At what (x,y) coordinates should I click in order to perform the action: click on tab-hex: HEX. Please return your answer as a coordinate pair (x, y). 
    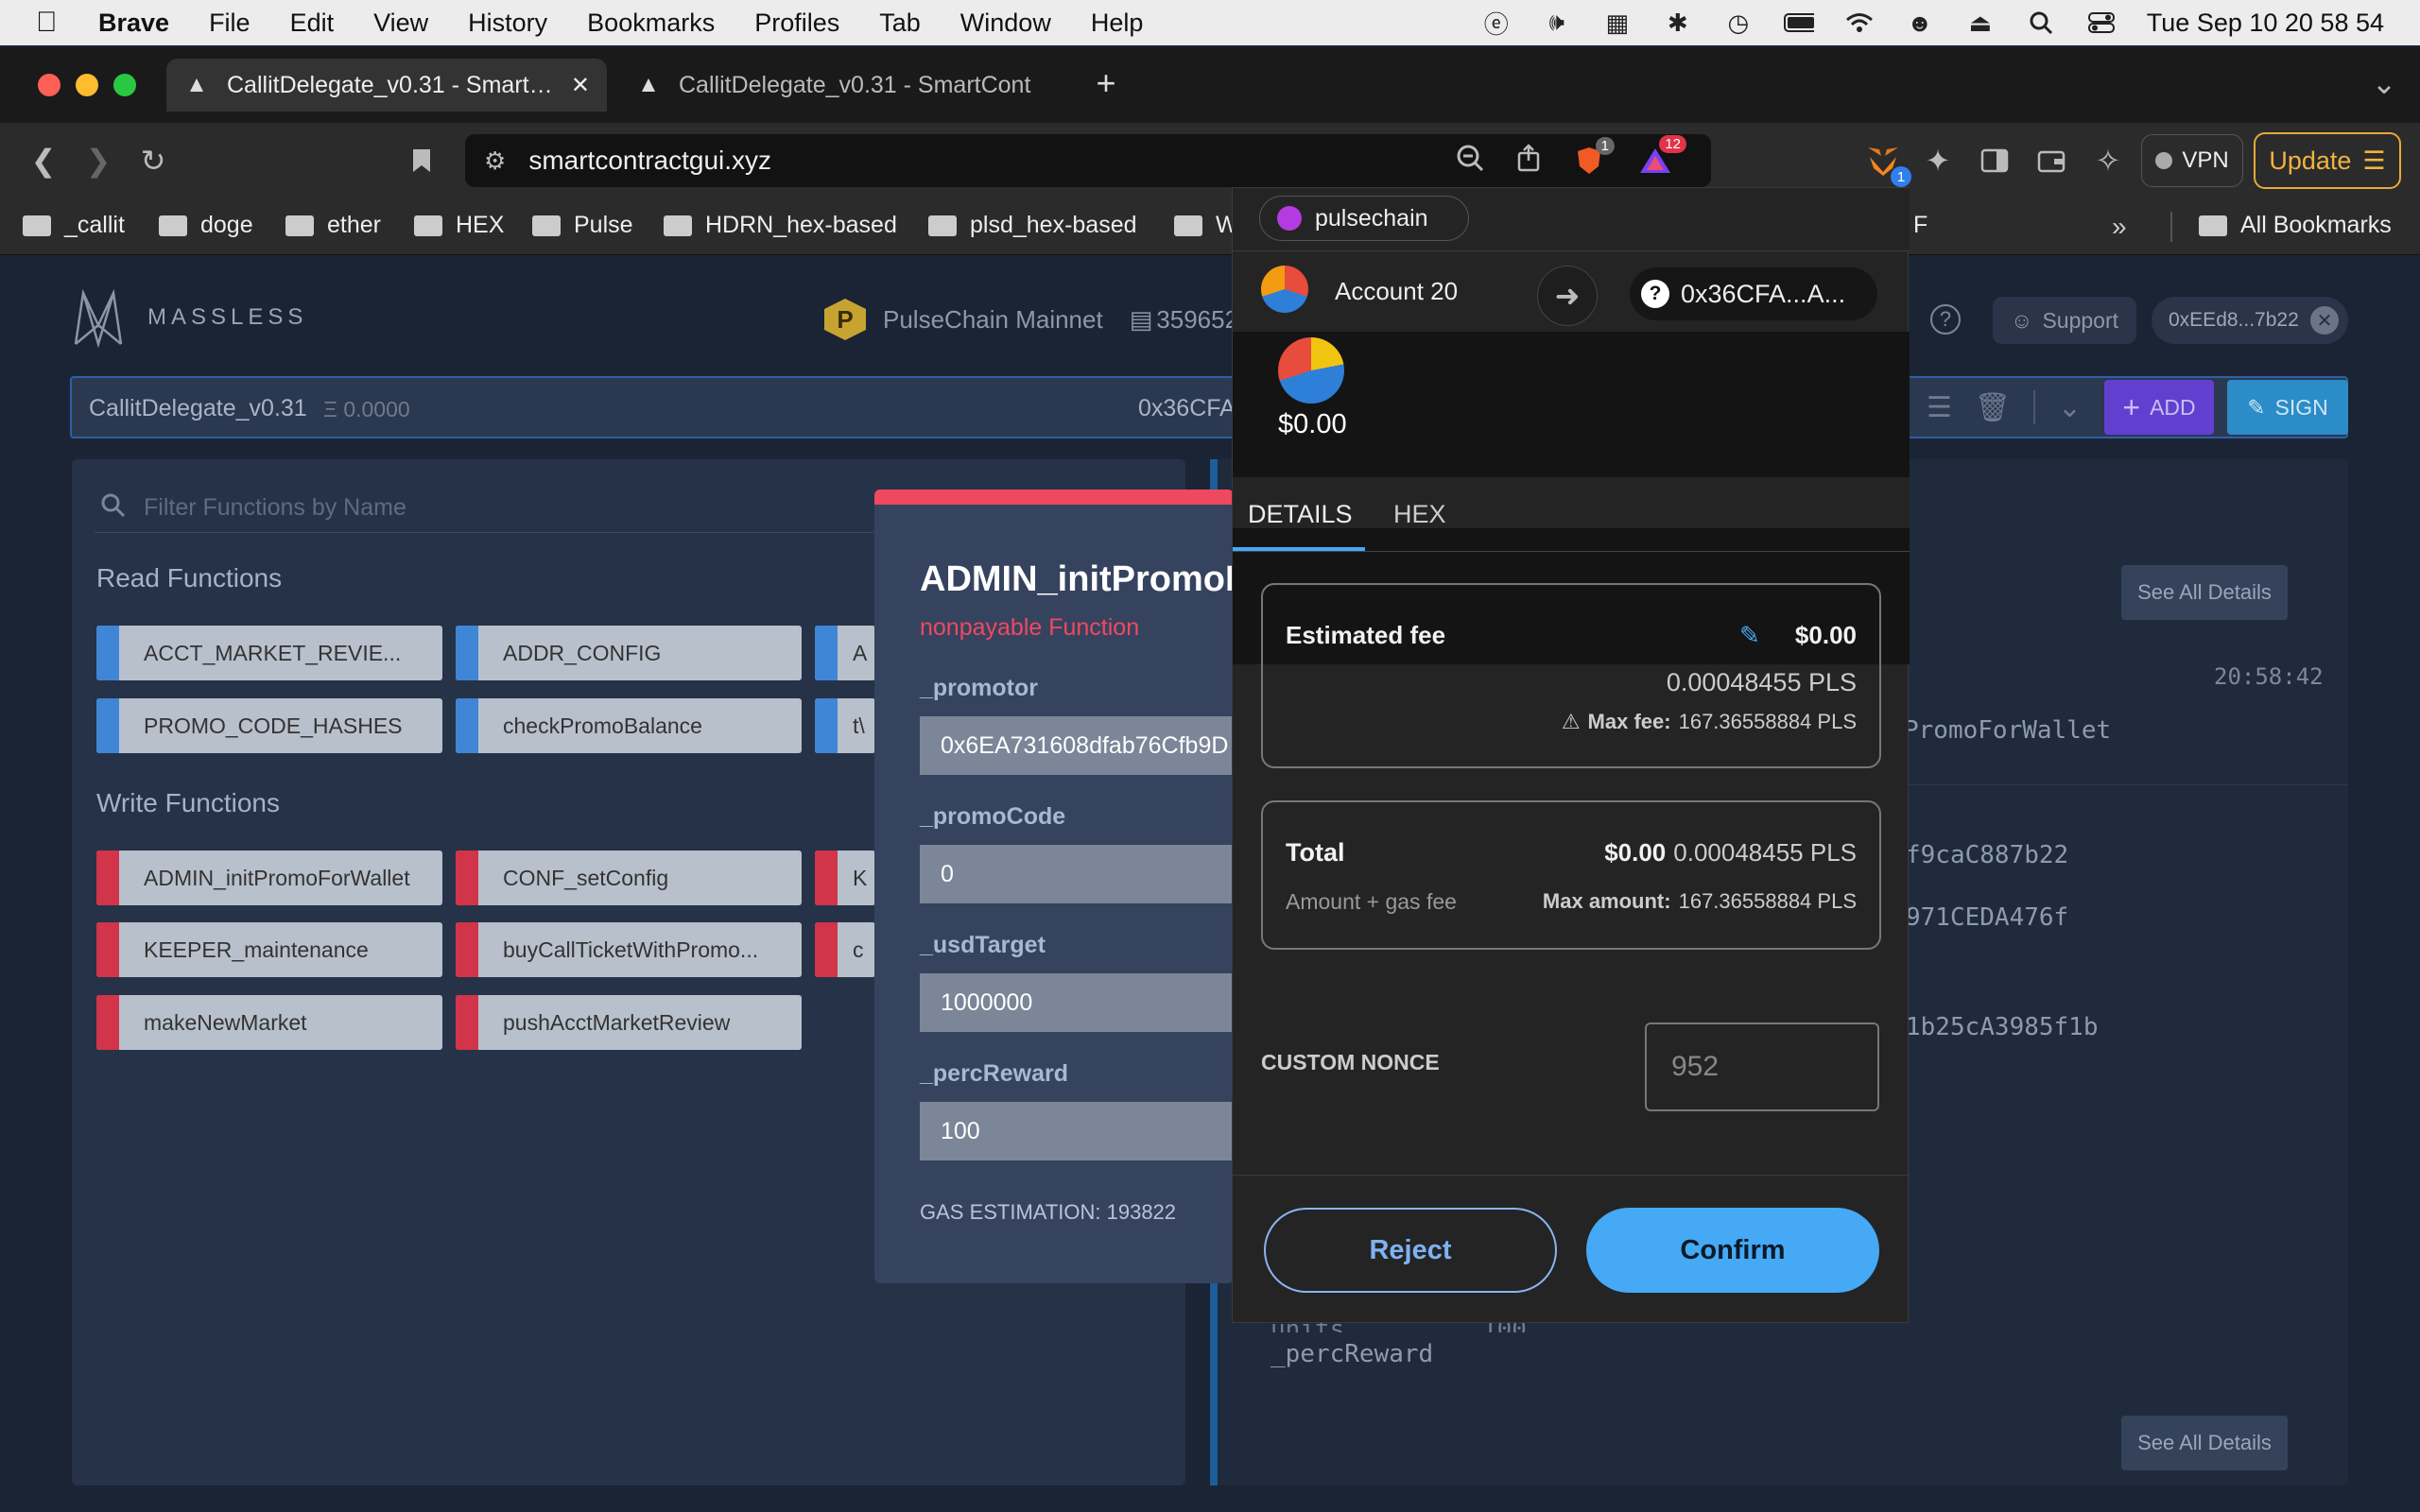
    Looking at the image, I should click on (1419, 514).